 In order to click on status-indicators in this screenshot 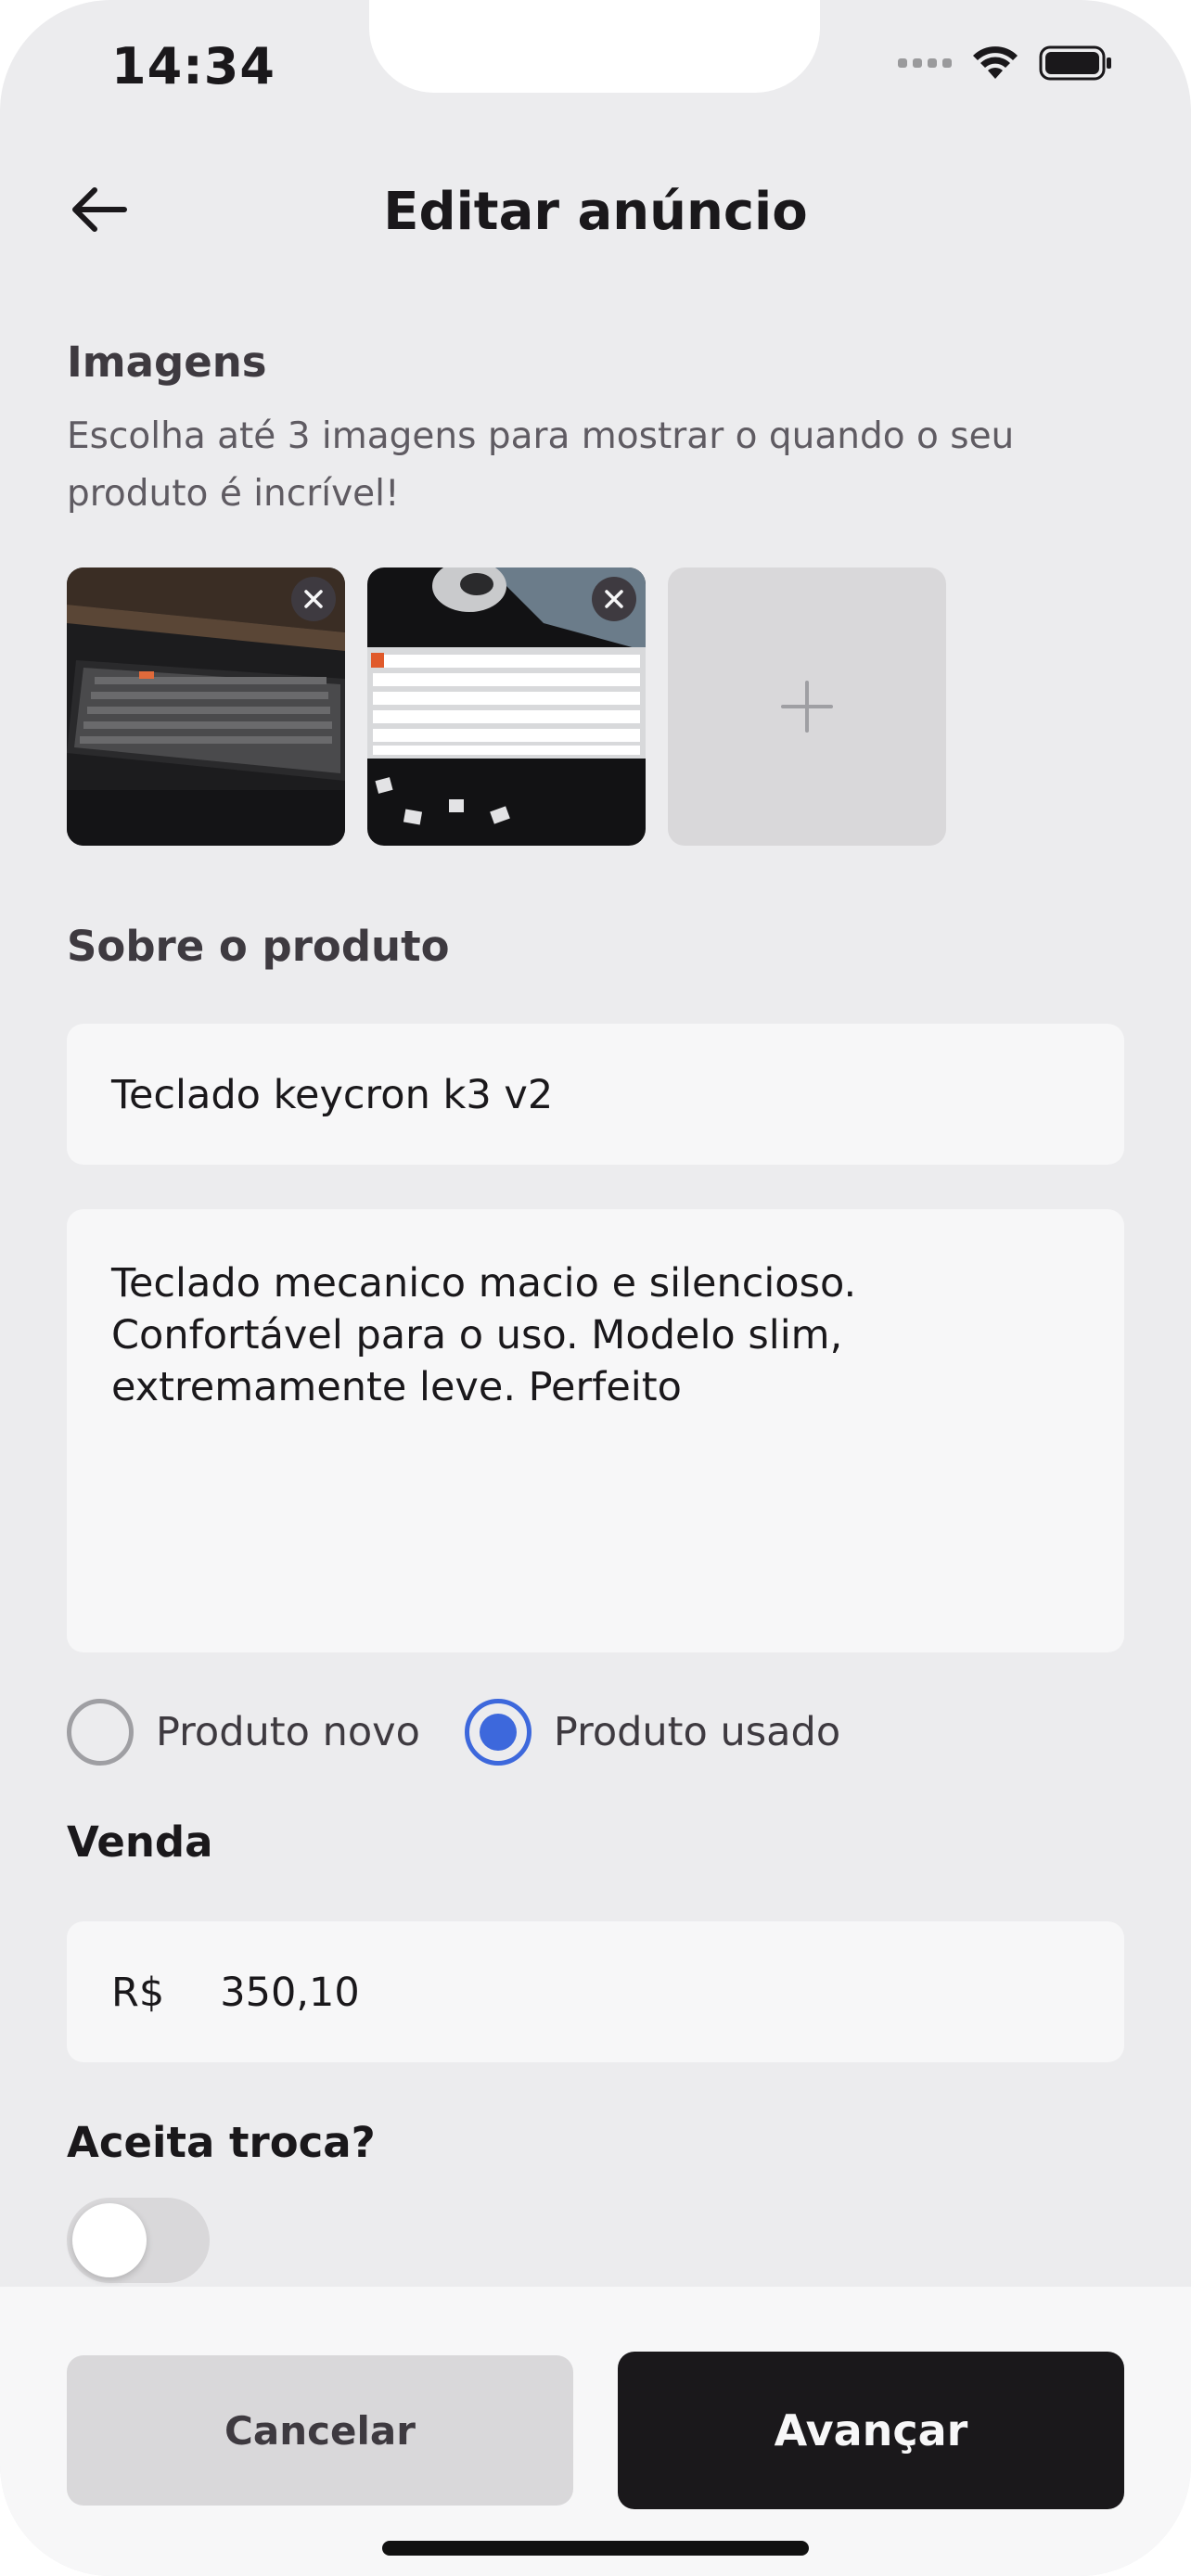, I will do `click(1006, 64)`.